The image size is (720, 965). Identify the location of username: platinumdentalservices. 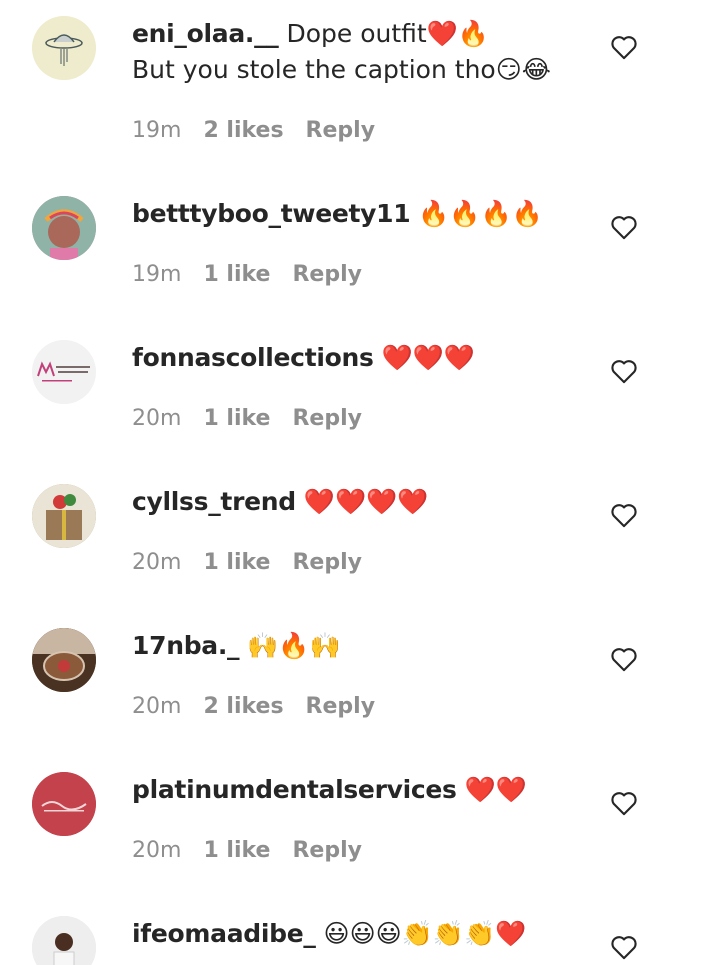
(294, 789).